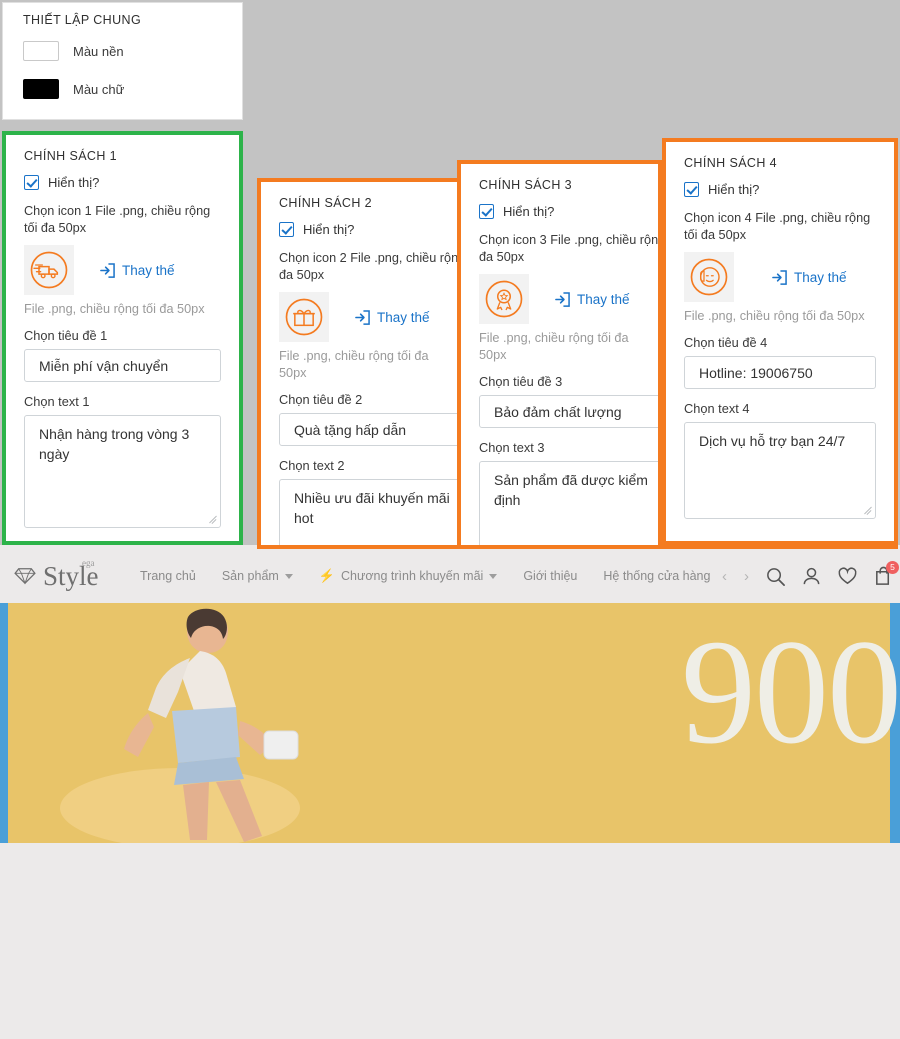 This screenshot has height=1039, width=900. I want to click on policy-4-icon-preview, so click(709, 277).